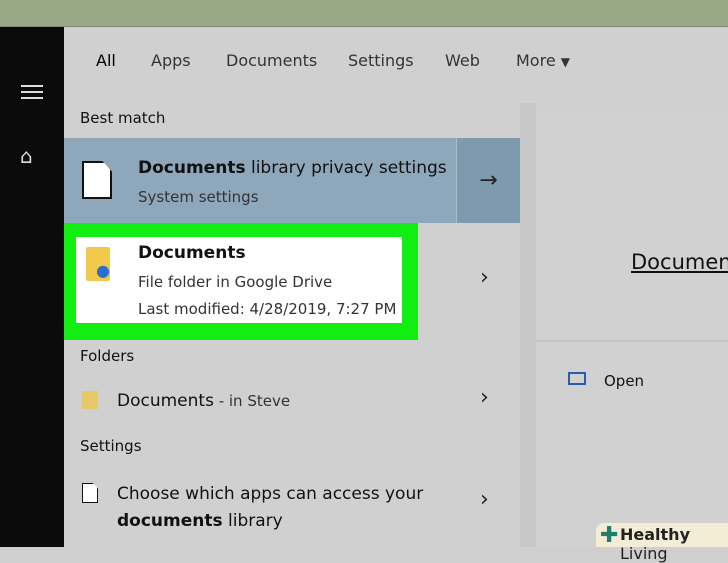  Describe the element at coordinates (170, 521) in the screenshot. I see `settings-bold: documents` at that location.